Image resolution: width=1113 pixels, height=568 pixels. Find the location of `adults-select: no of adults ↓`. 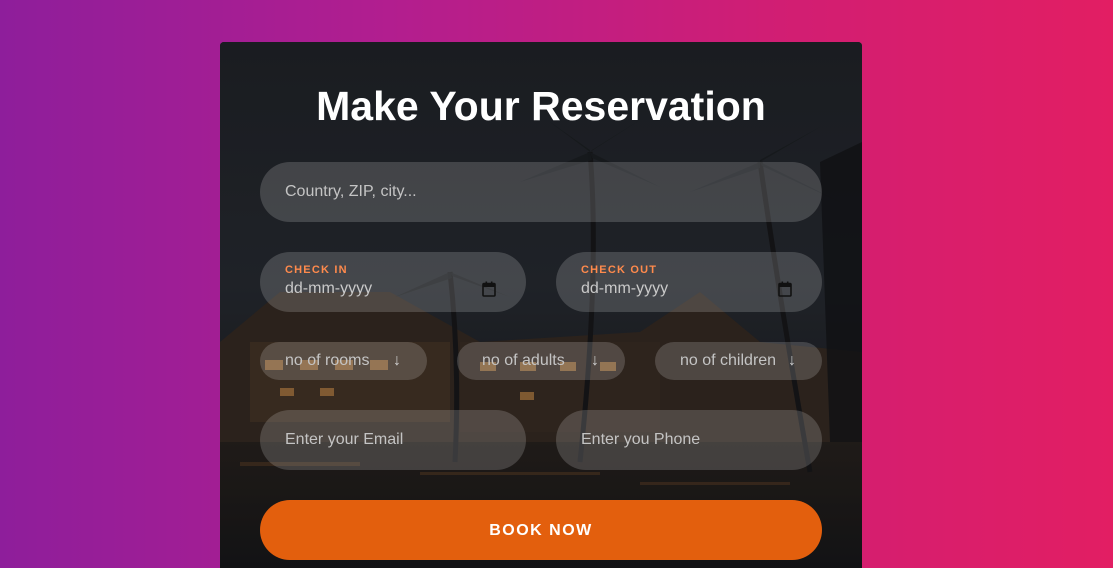

adults-select: no of adults ↓ is located at coordinates (541, 361).